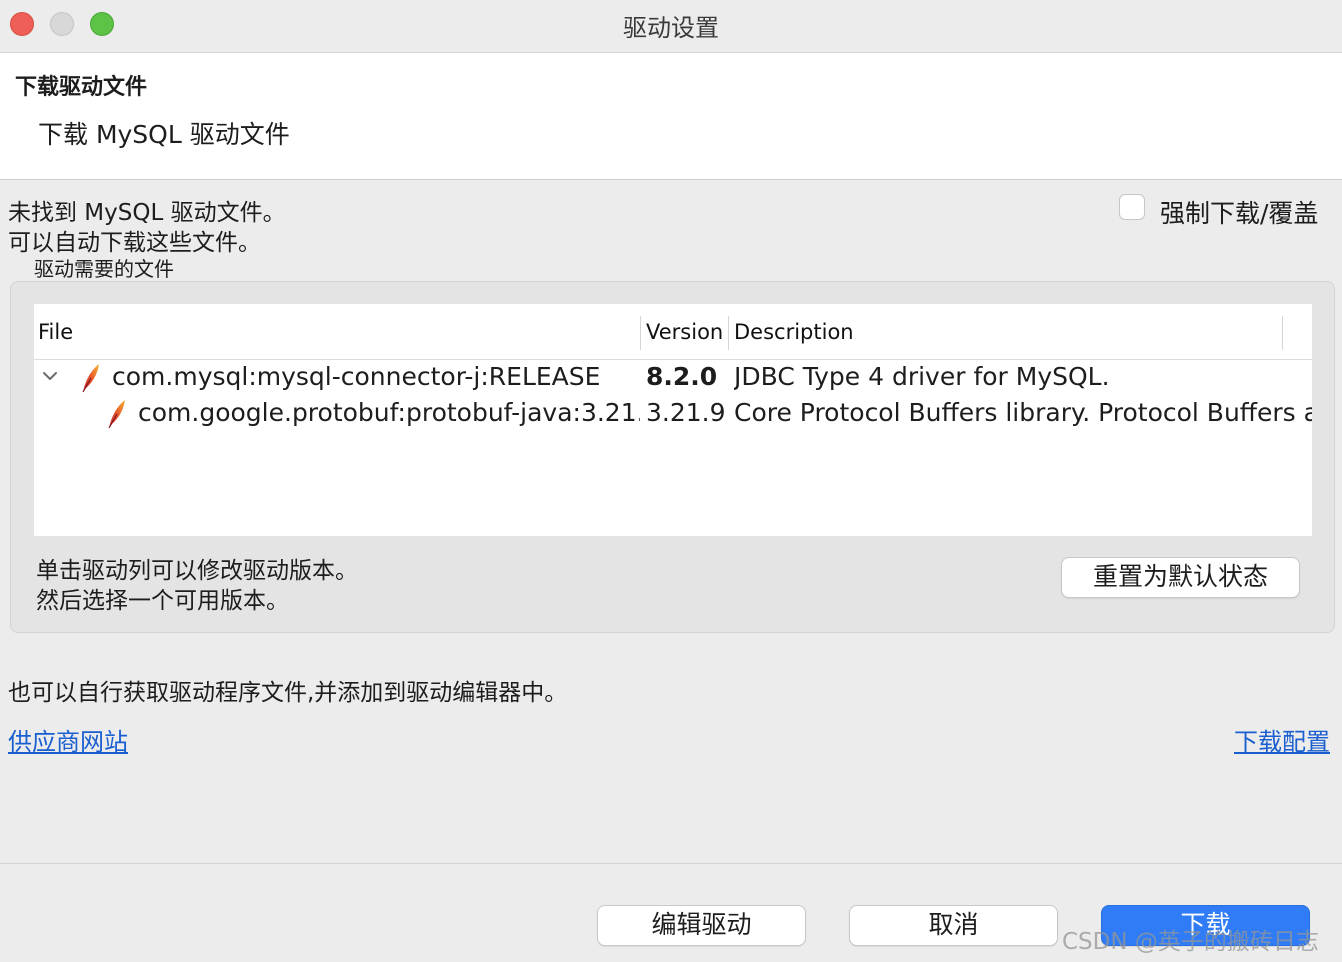  Describe the element at coordinates (1190, 942) in the screenshot. I see `watermark: CSDN @英子的搬砖日志` at that location.